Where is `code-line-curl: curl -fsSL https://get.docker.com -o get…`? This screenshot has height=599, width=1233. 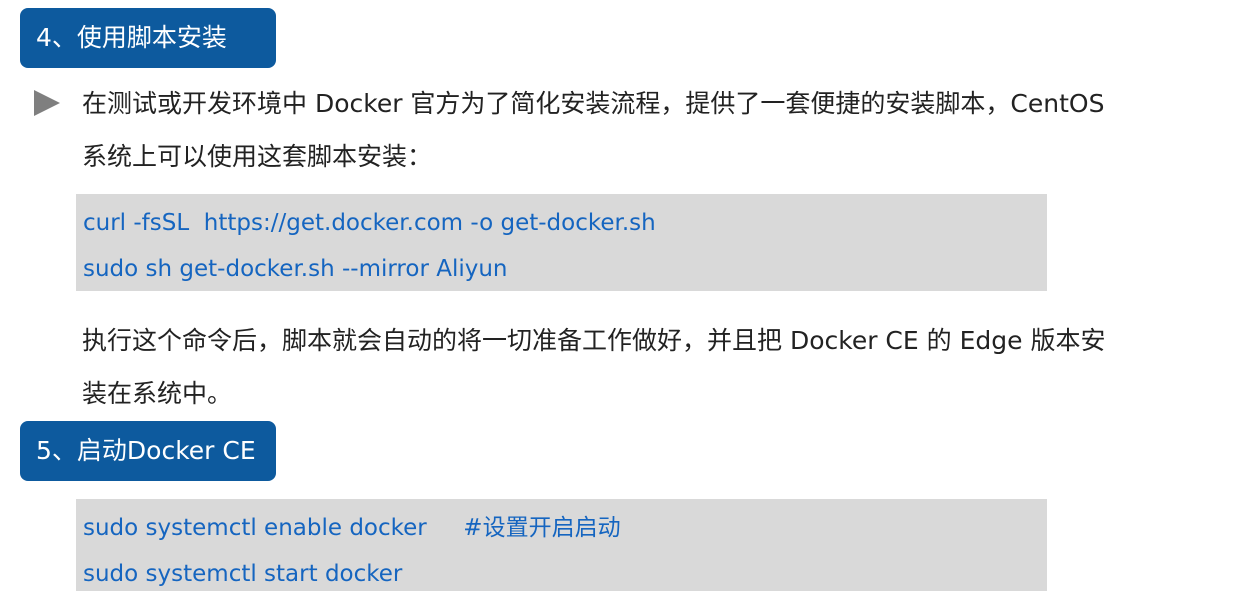
code-line-curl: curl -fsSL https://get.docker.com -o get… is located at coordinates (369, 223).